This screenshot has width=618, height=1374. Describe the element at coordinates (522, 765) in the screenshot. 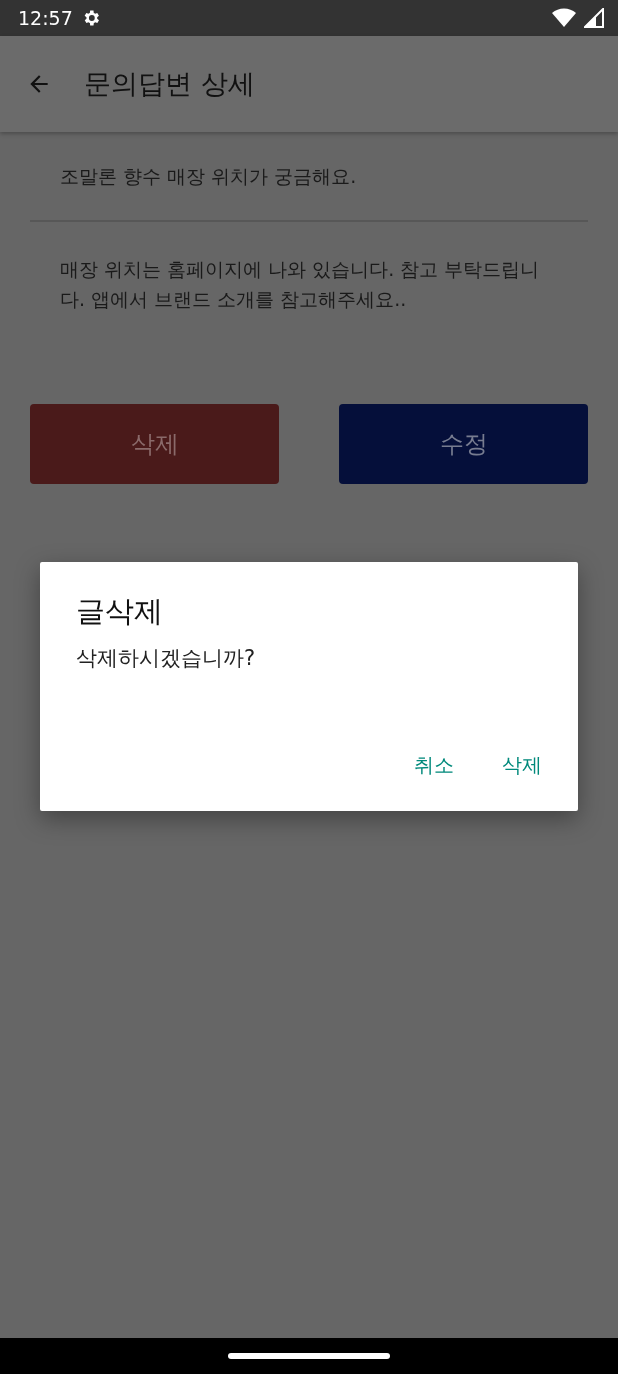

I see `confirm-button: 삭제` at that location.